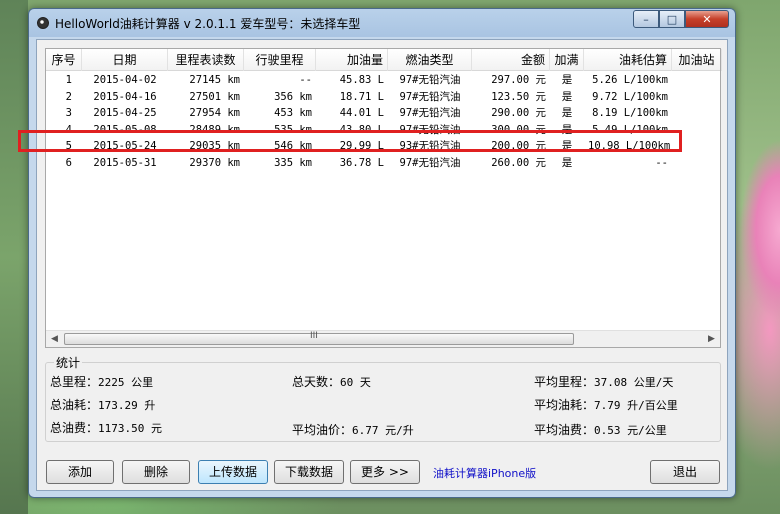  Describe the element at coordinates (628, 60) in the screenshot. I see `column-header-estimate: 油耗估算` at that location.